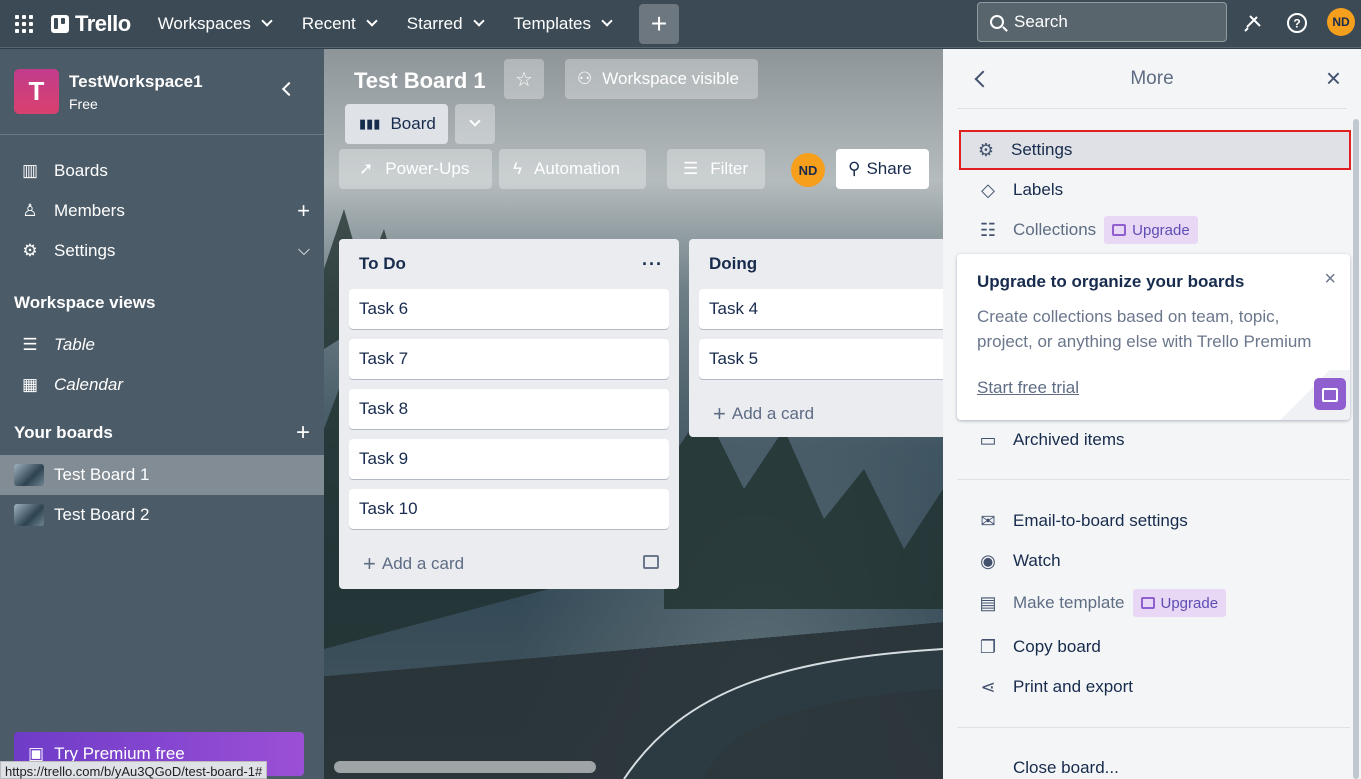 This screenshot has width=1361, height=779. I want to click on card-template-icon, so click(651, 562).